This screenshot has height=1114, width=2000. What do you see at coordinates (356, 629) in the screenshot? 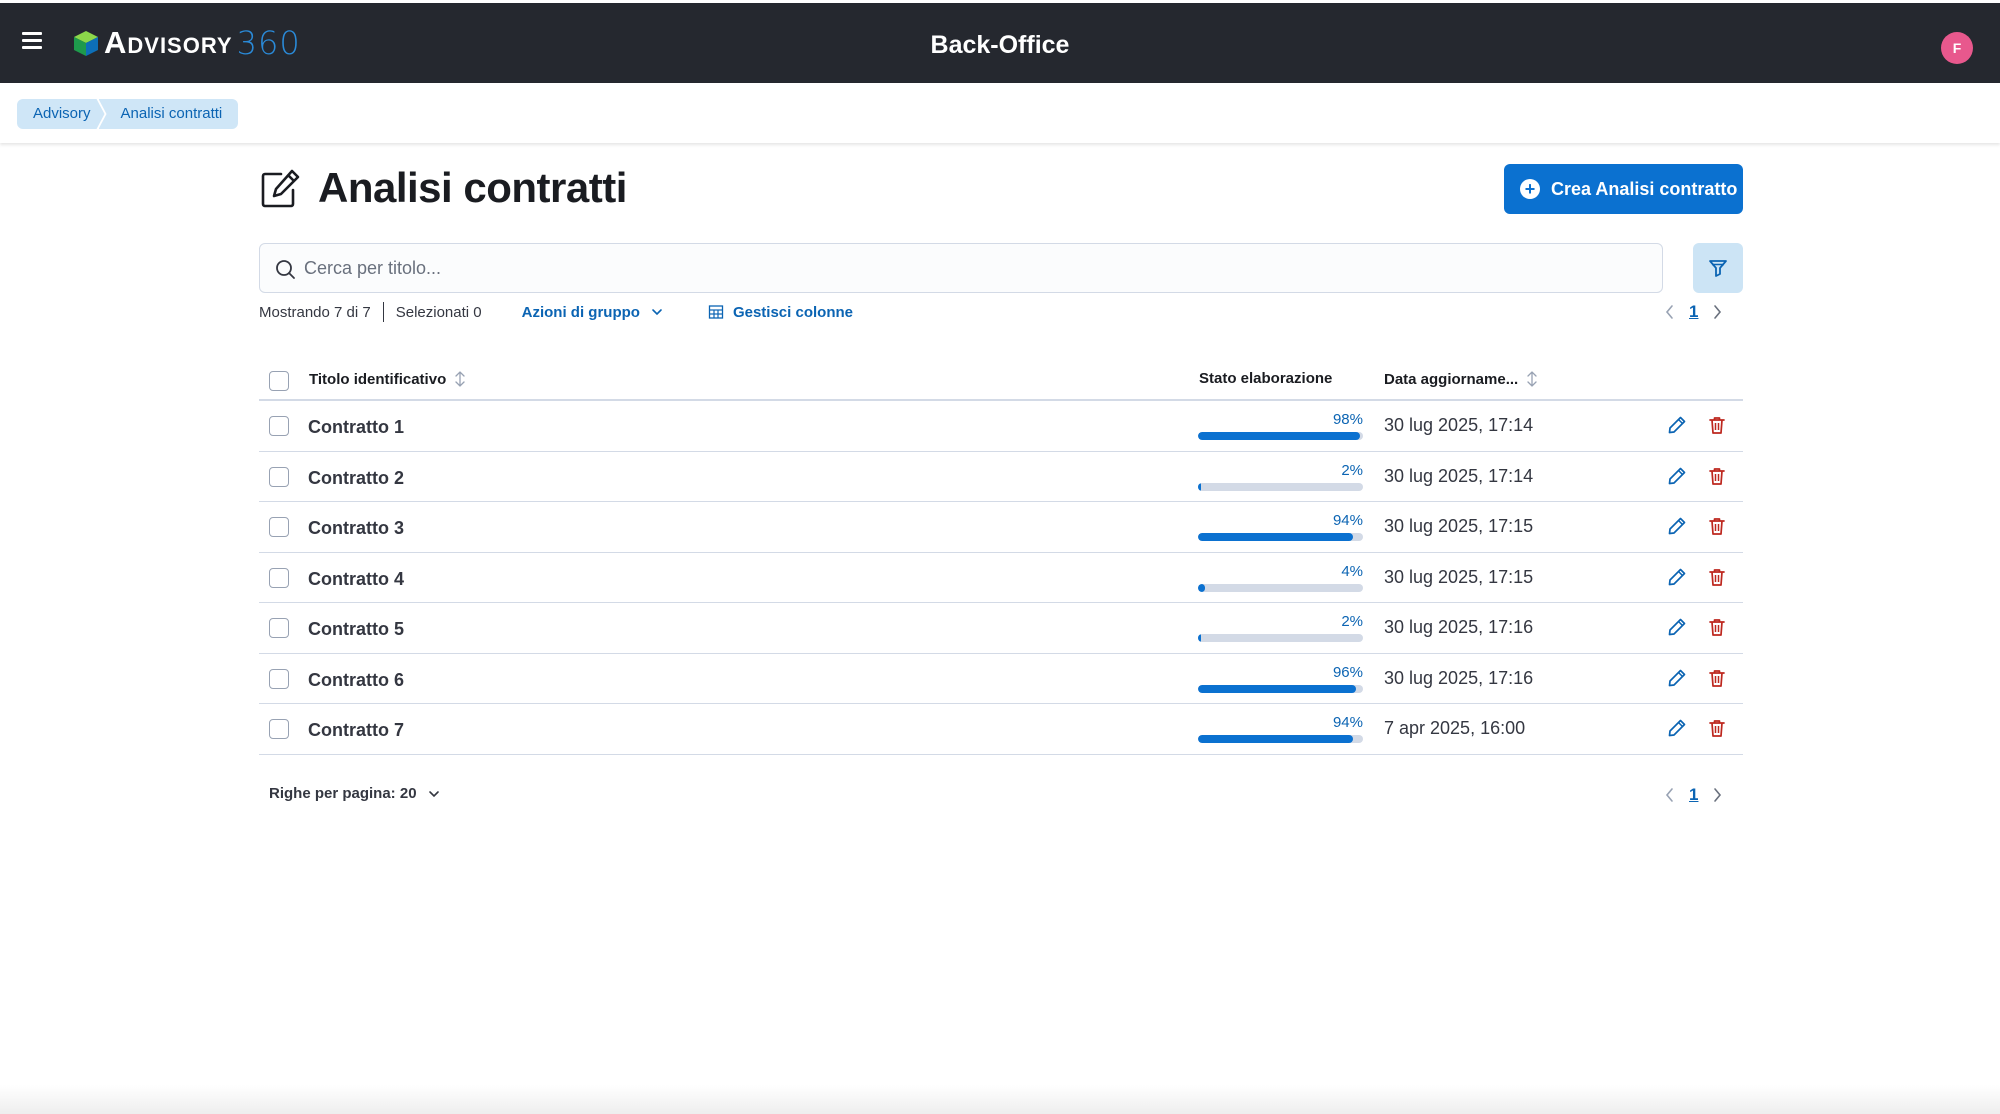
I see `row-title: Contratto 5` at bounding box center [356, 629].